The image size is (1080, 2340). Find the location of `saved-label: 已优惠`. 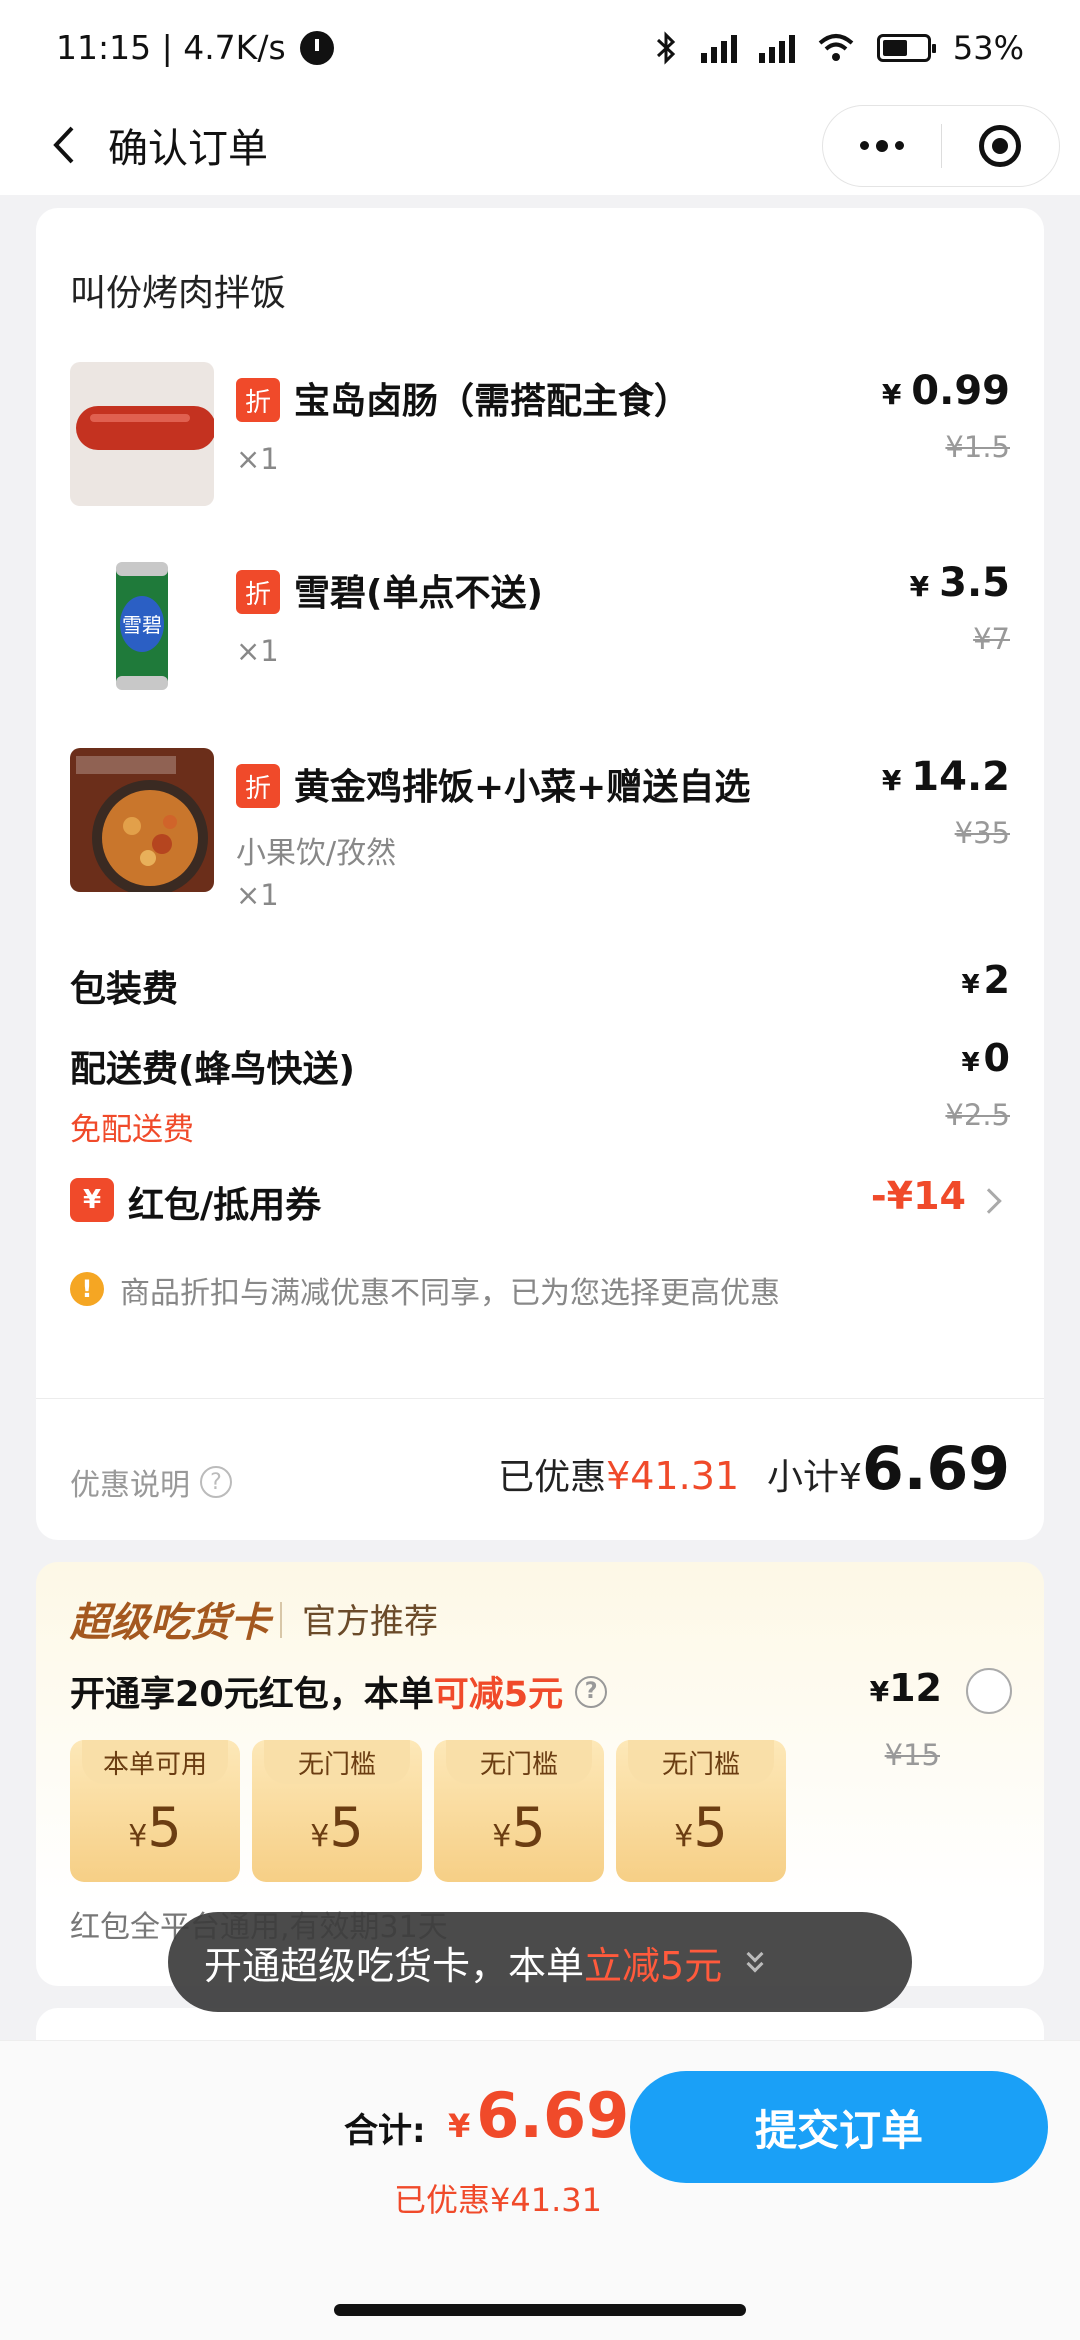

saved-label: 已优惠 is located at coordinates (552, 1477).